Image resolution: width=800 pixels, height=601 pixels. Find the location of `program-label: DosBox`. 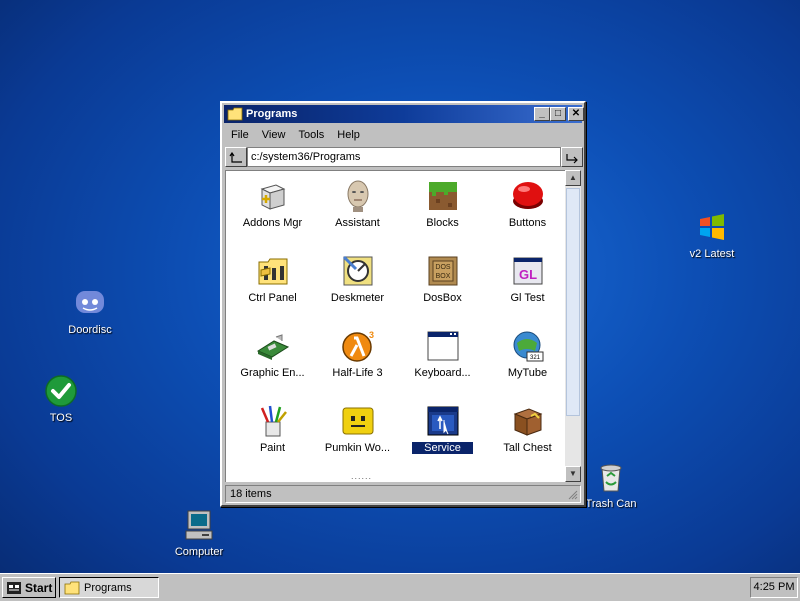

program-label: DosBox is located at coordinates (442, 298).